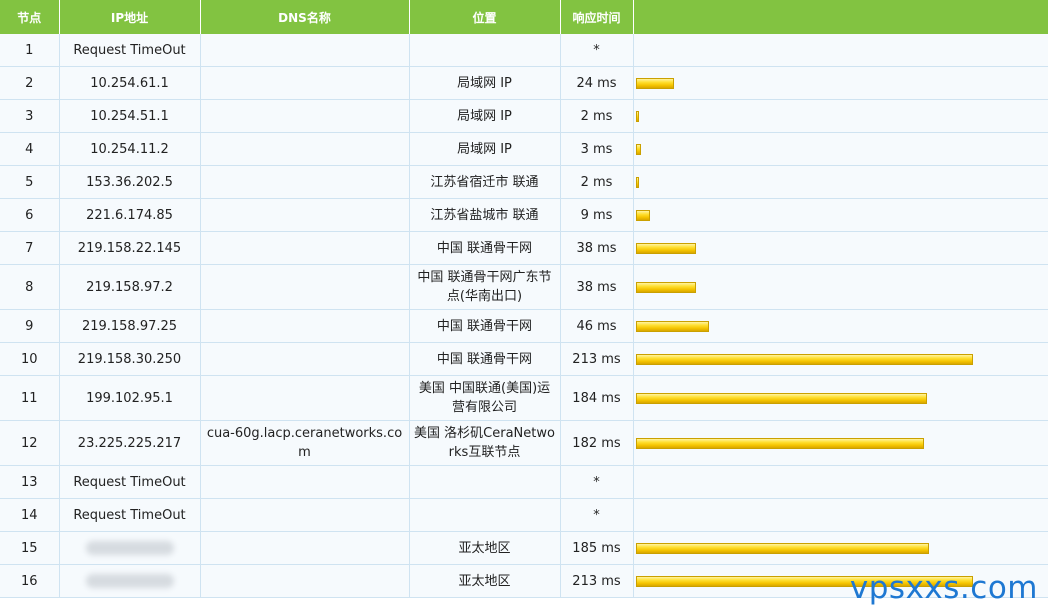  I want to click on hop-number-cell: 8, so click(30, 287).